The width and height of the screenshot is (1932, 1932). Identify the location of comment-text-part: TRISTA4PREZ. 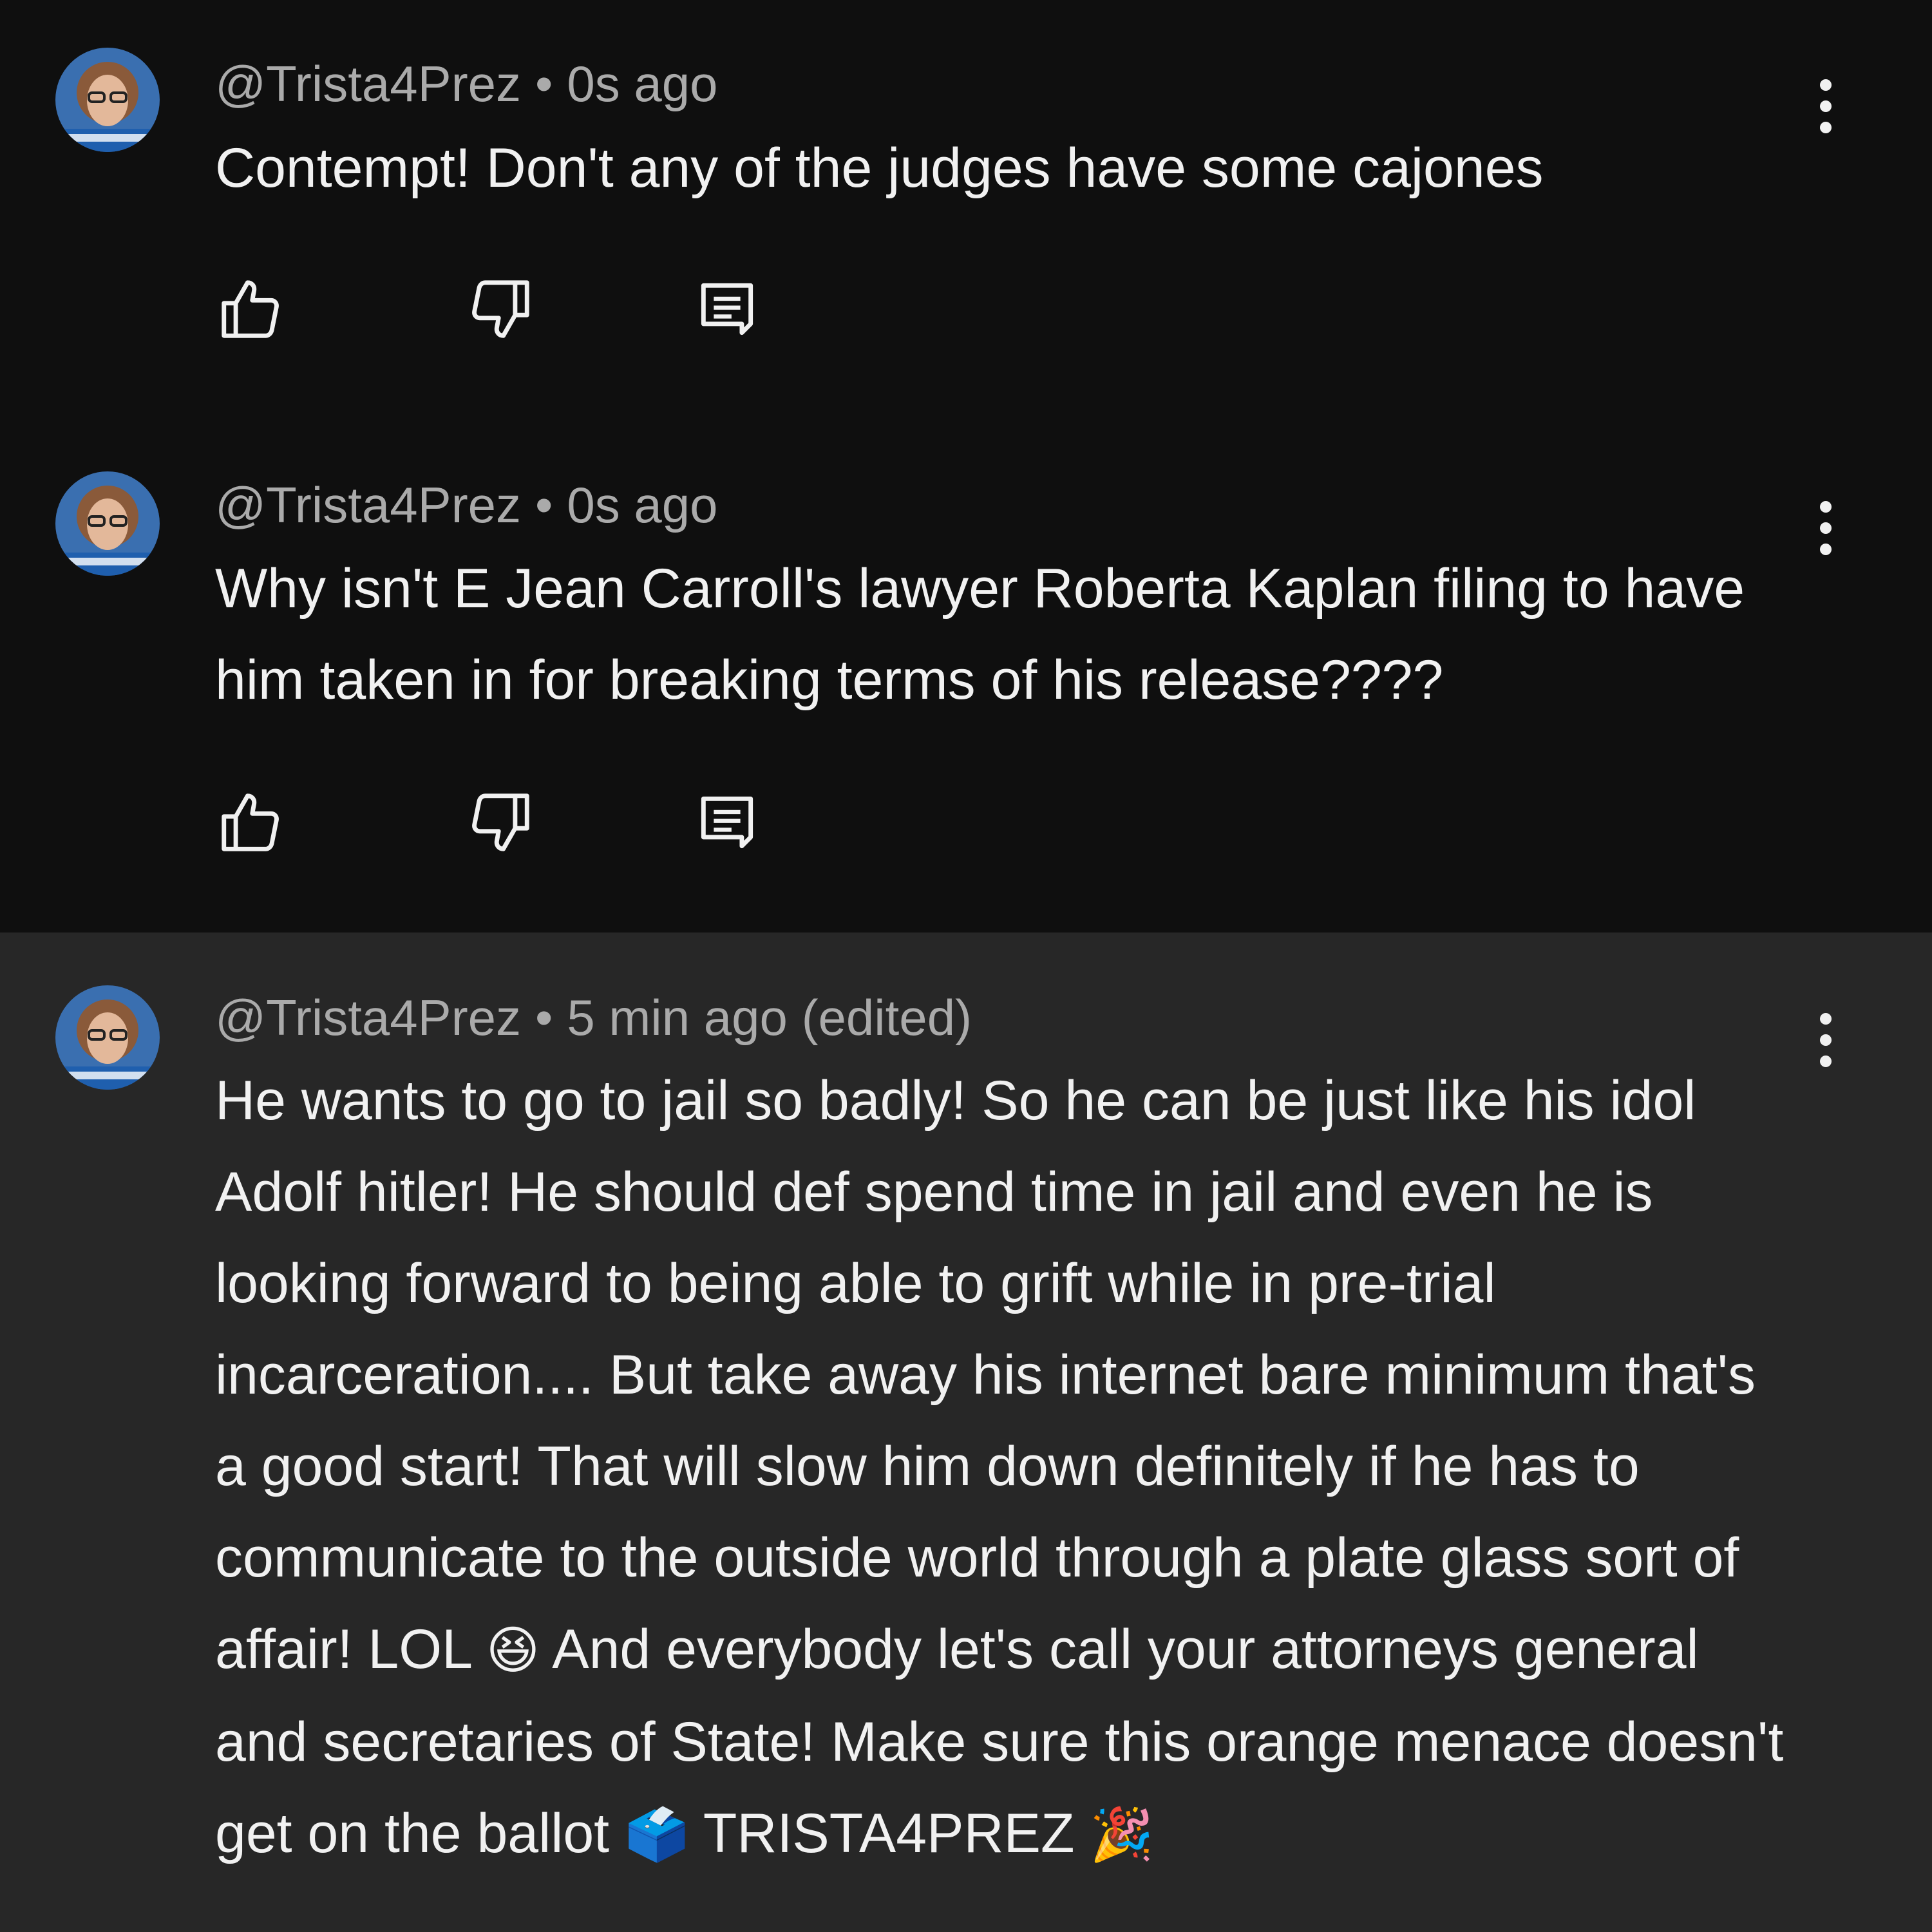
(889, 1834).